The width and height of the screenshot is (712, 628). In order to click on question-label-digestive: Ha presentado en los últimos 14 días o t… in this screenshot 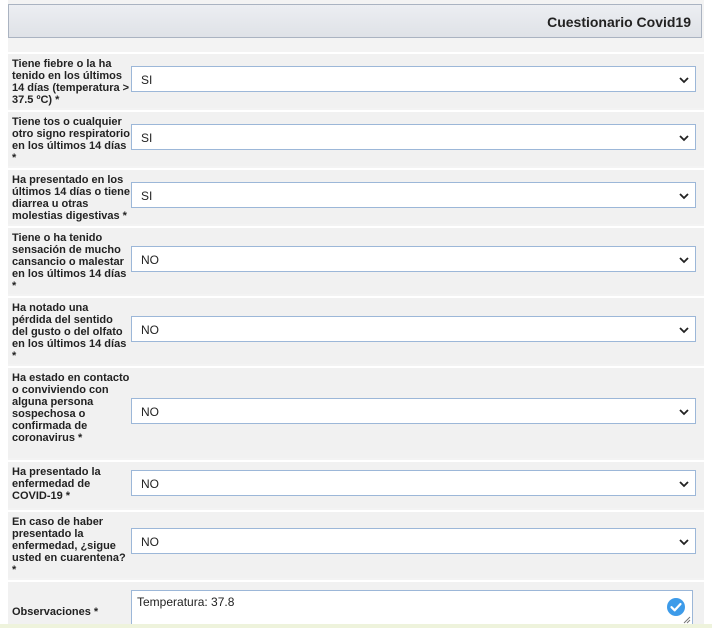, I will do `click(71, 198)`.